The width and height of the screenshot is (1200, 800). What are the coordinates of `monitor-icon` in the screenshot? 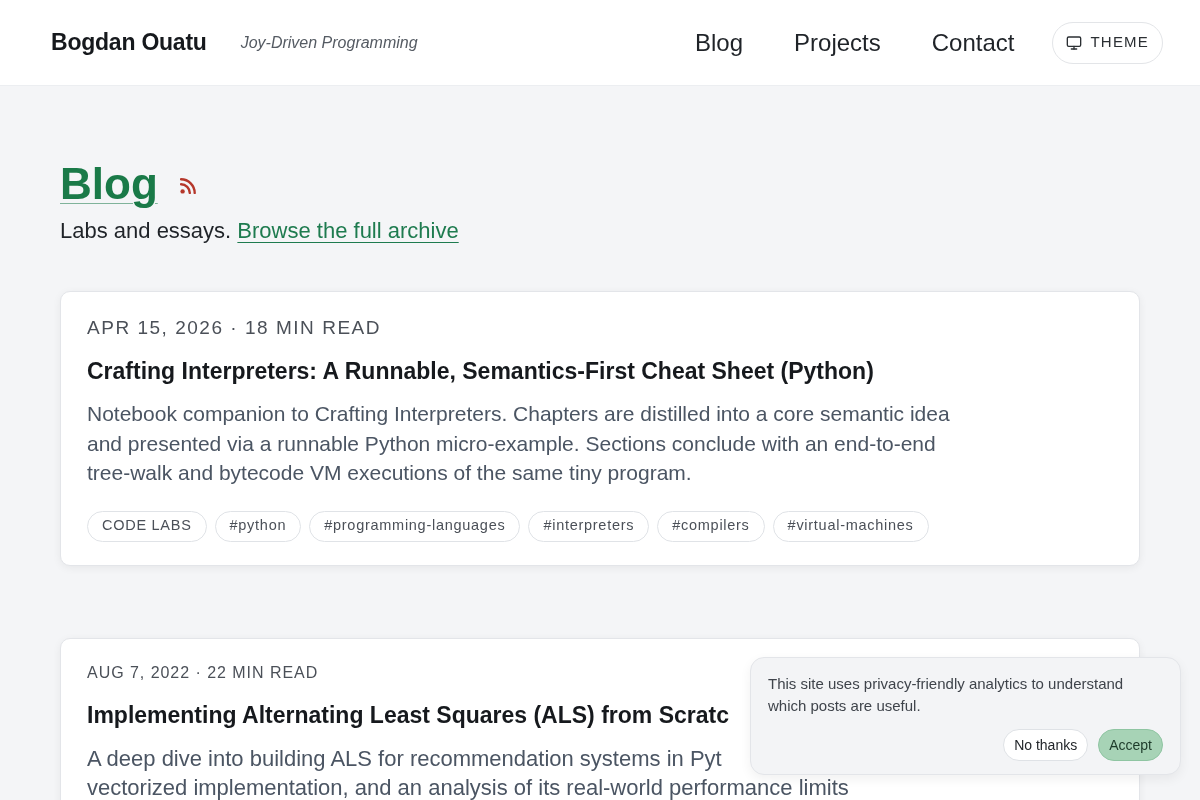 It's located at (1073, 42).